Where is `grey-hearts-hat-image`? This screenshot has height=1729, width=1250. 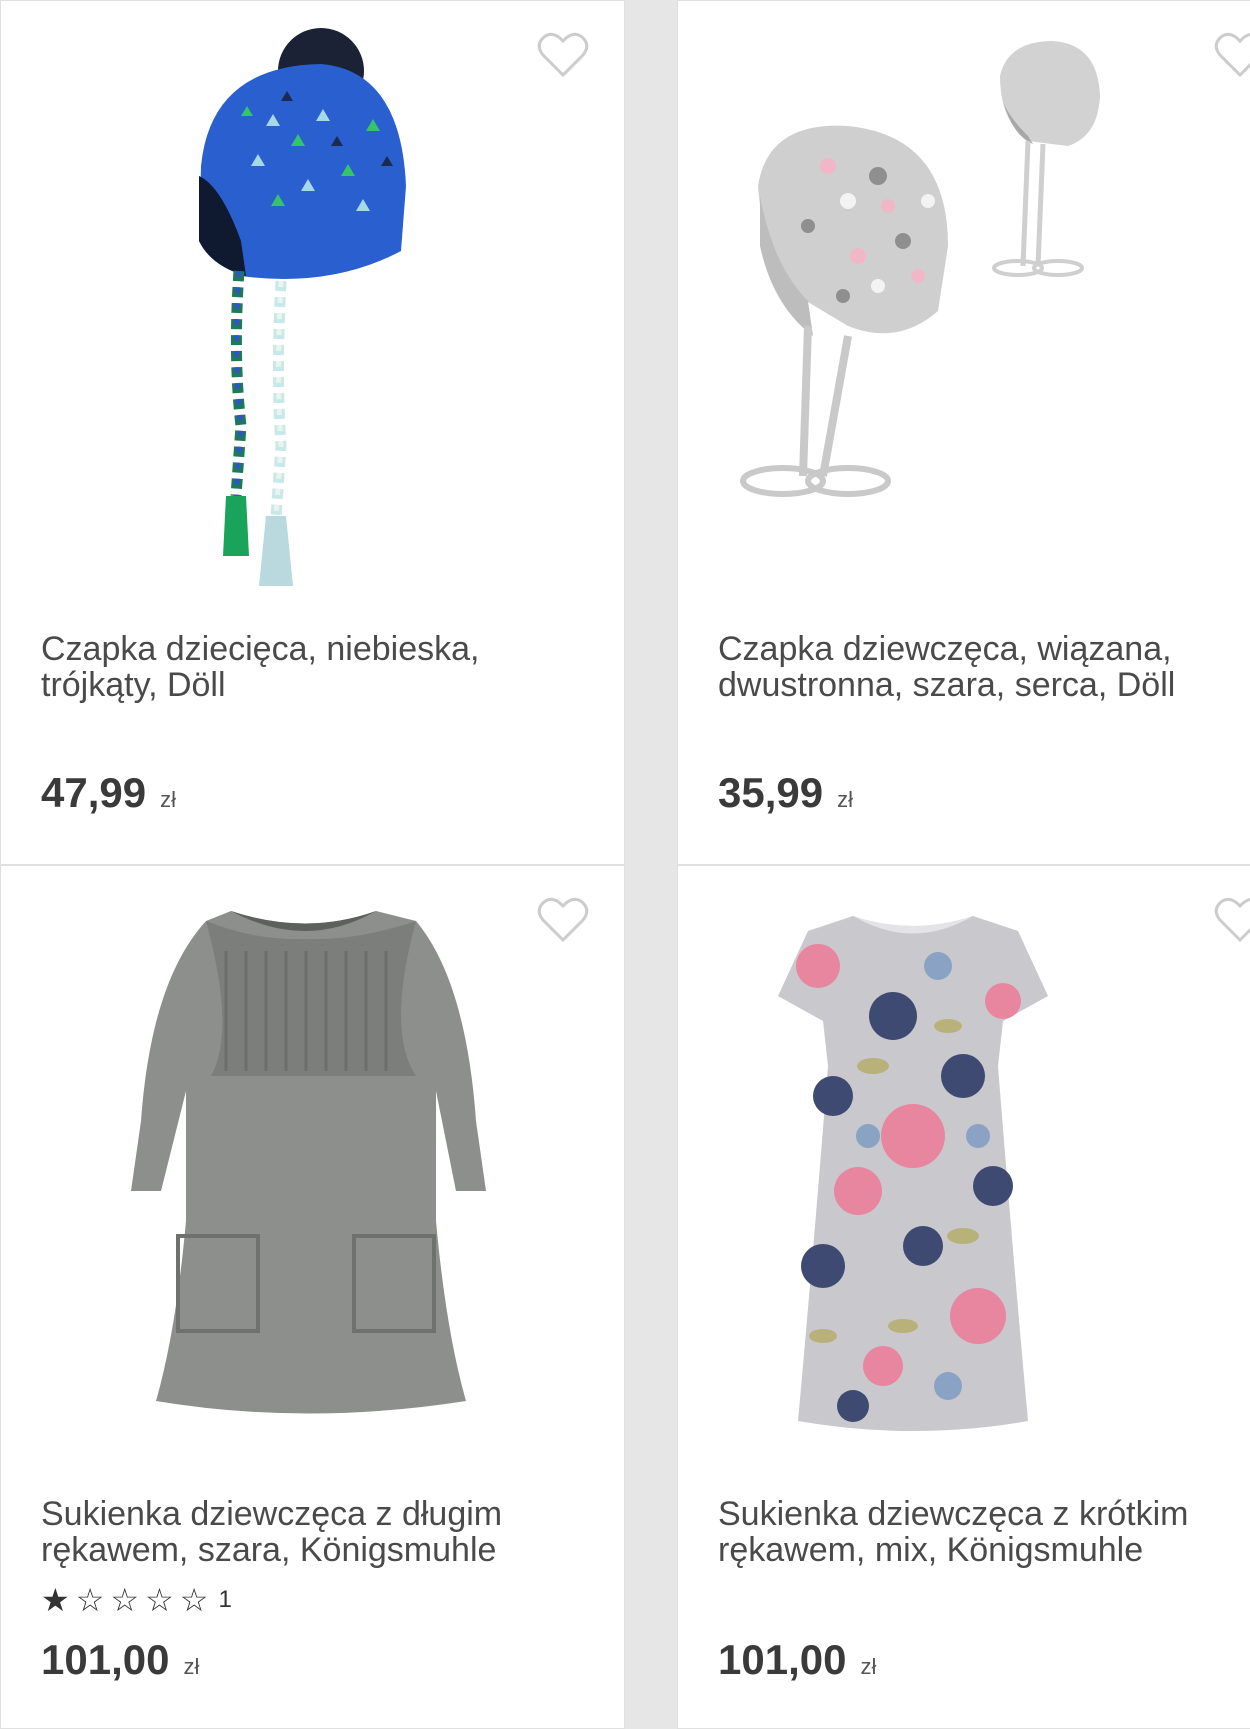
grey-hearts-hat-image is located at coordinates (988, 306).